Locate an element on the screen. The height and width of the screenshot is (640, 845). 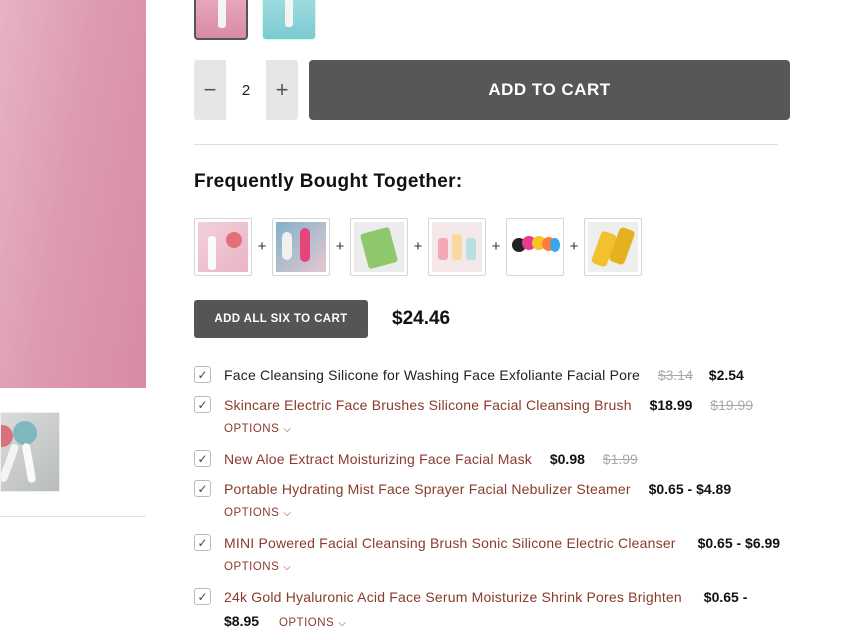
fbt-title: Frequently Bought Together: is located at coordinates (328, 181).